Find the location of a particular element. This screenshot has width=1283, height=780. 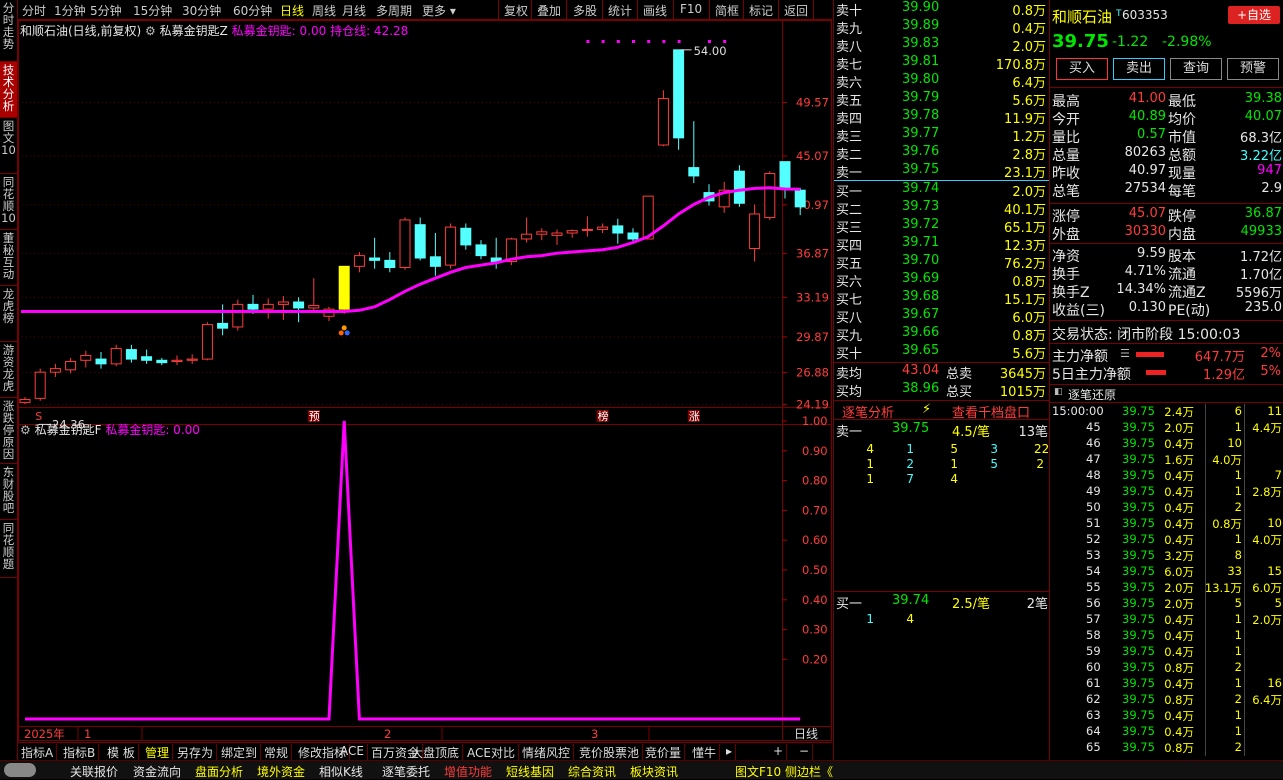

tool-4: 画线 is located at coordinates (655, 10).